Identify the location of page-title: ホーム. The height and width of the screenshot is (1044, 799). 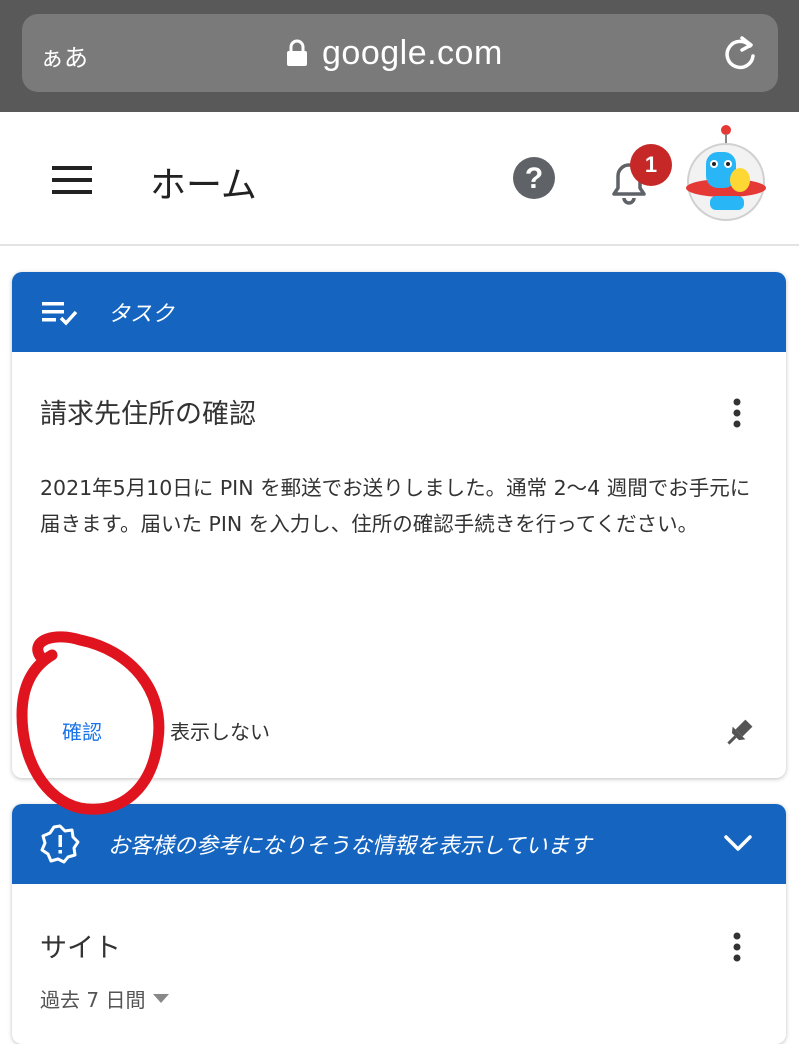
(203, 185).